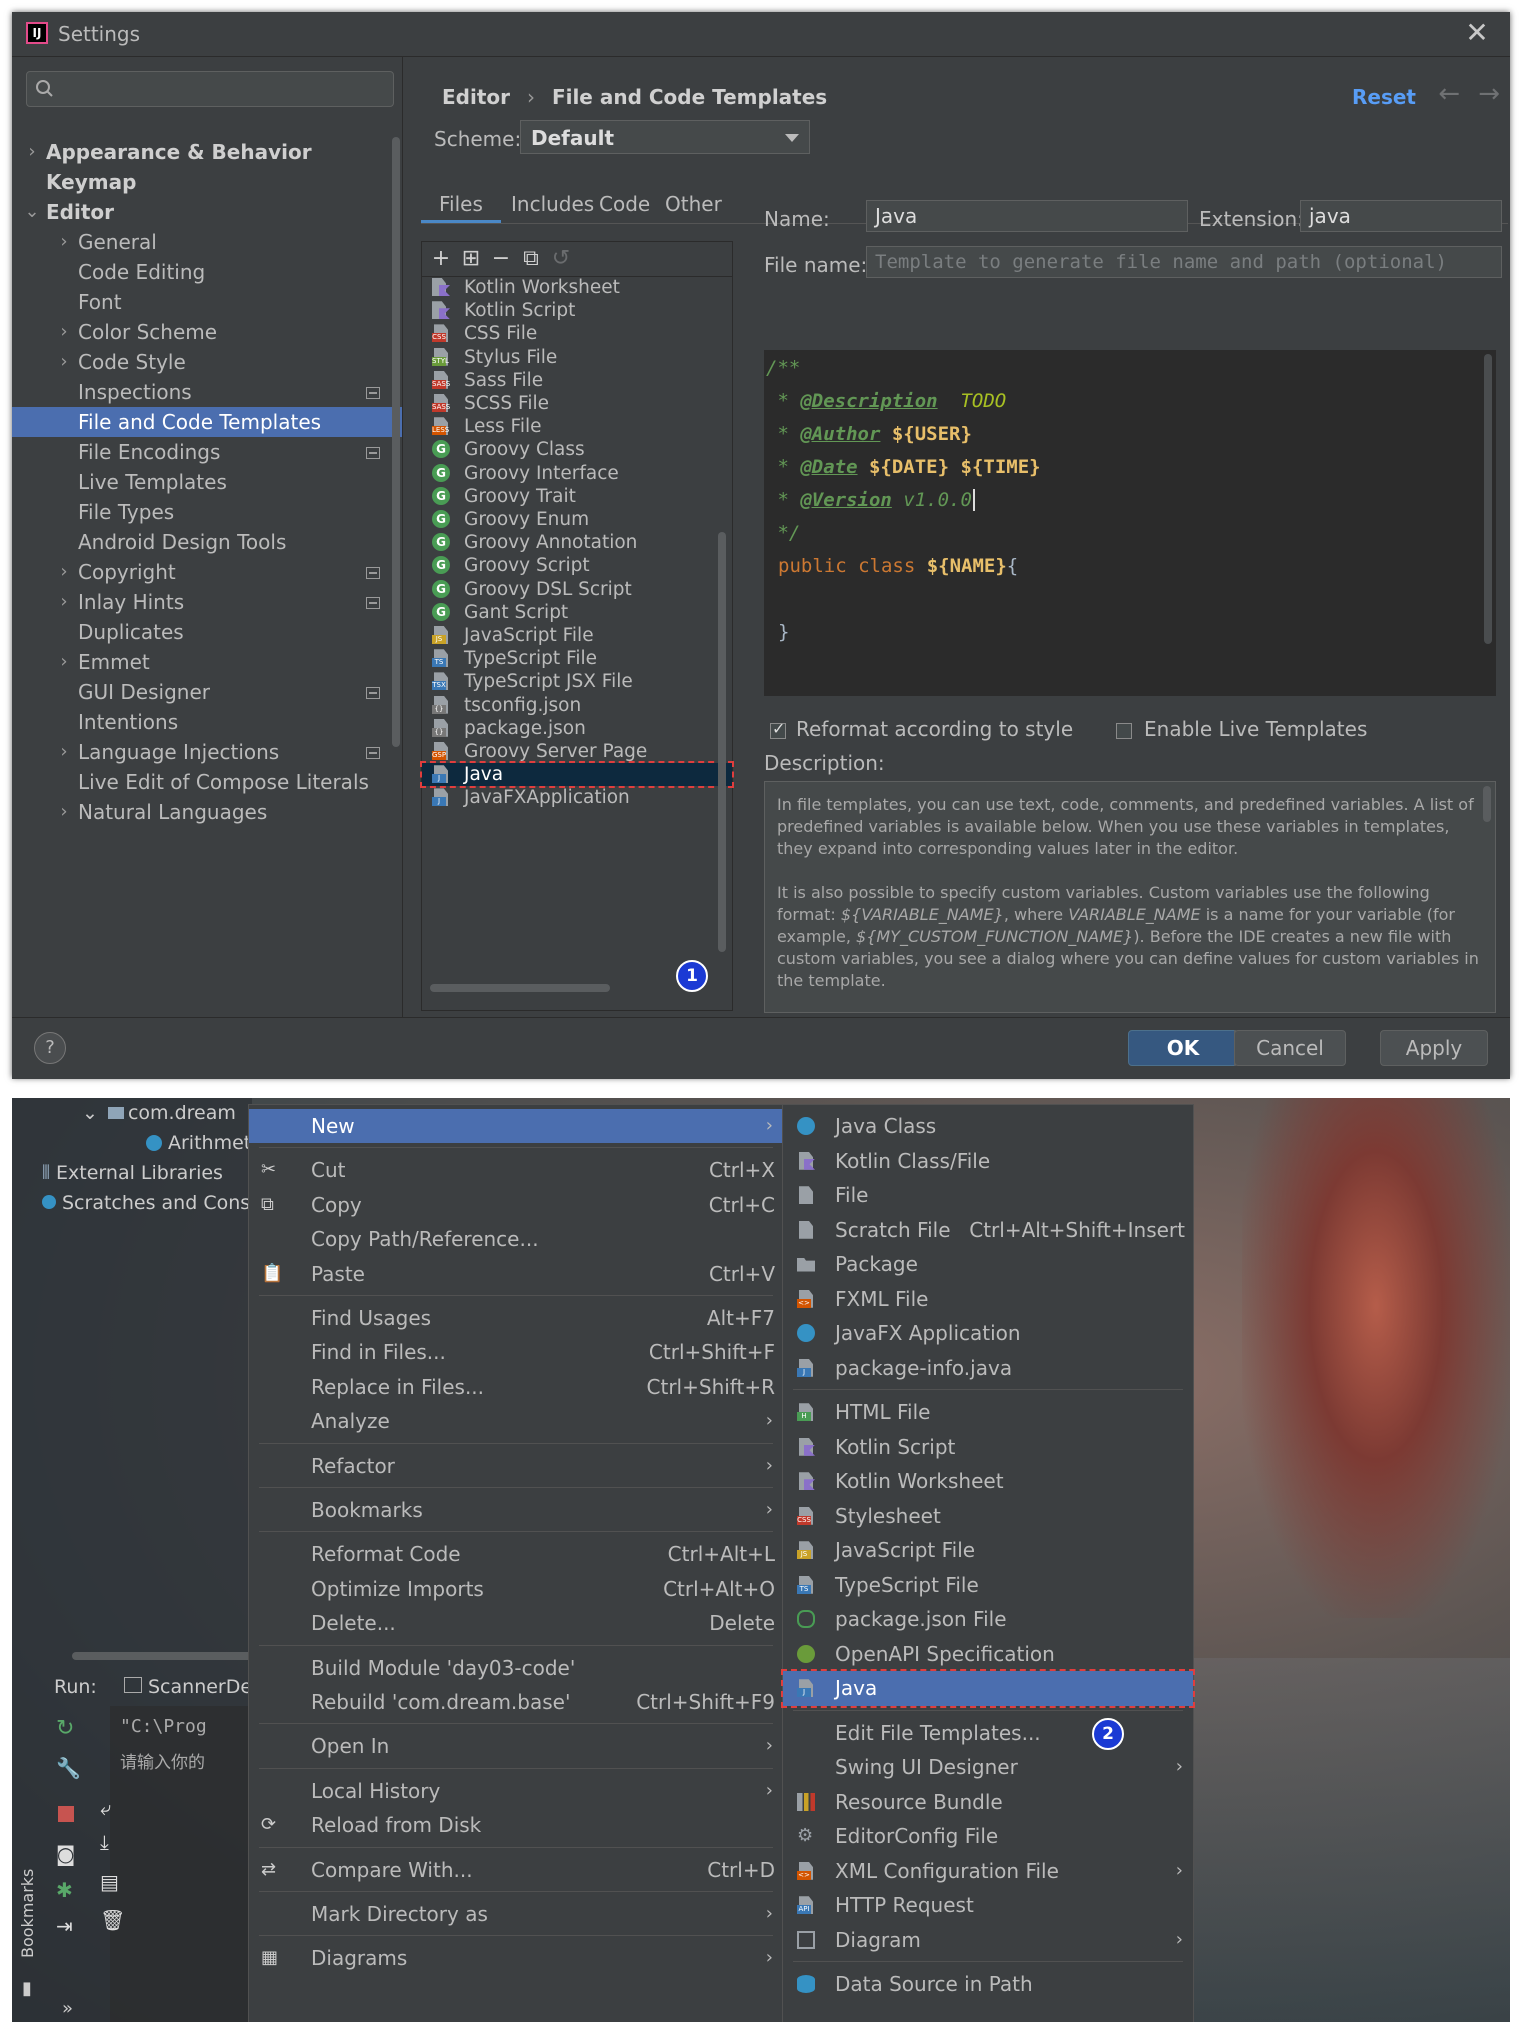 This screenshot has height=2034, width=1523. What do you see at coordinates (988, 1654) in the screenshot?
I see `menu-item-openapi-specification: OpenAPI Specification` at bounding box center [988, 1654].